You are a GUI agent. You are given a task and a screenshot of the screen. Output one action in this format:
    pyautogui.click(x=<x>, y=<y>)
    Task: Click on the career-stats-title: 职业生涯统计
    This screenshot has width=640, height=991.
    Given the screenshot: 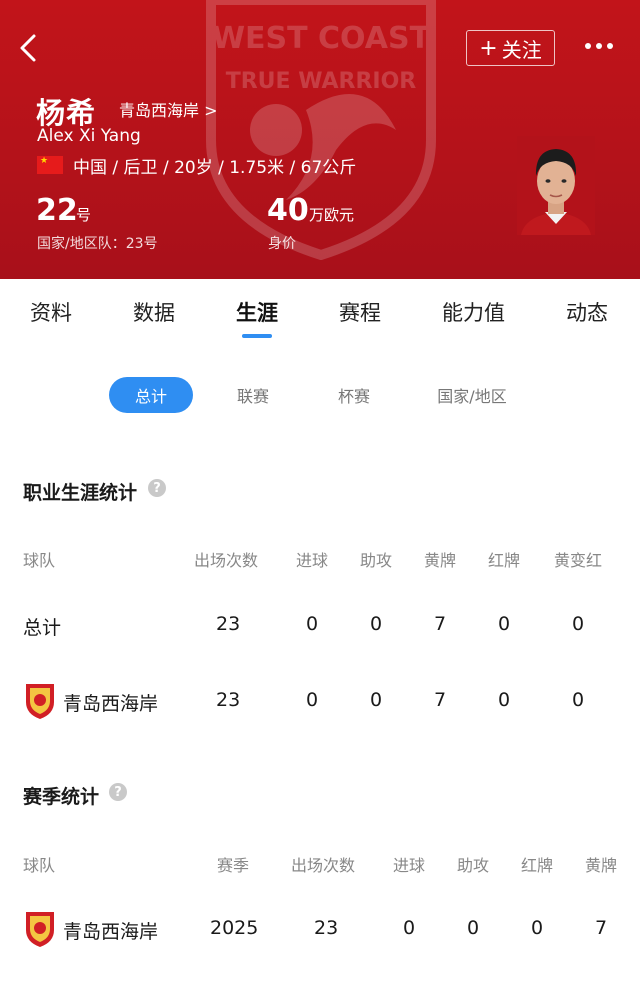 What is the action you would take?
    pyautogui.click(x=80, y=493)
    